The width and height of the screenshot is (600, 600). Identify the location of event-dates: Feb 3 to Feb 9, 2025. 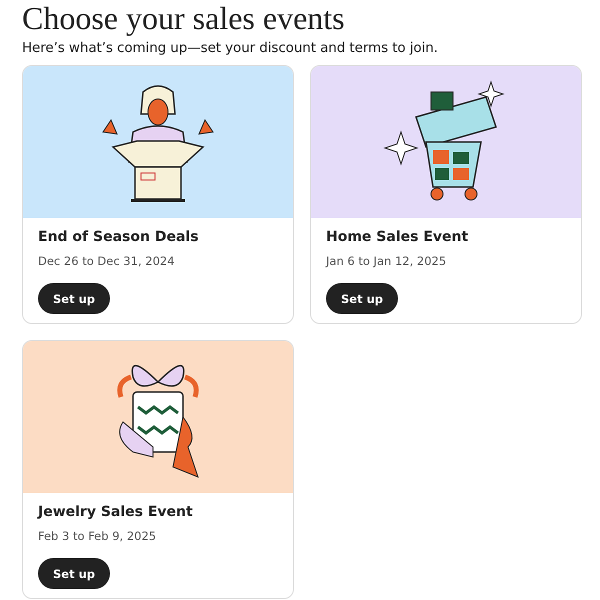
(98, 536).